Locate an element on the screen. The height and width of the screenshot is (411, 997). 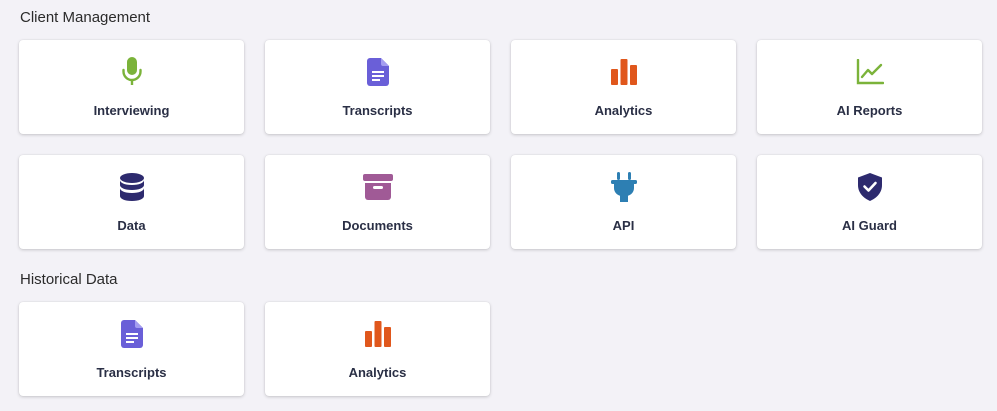
line-chart-icon is located at coordinates (870, 72).